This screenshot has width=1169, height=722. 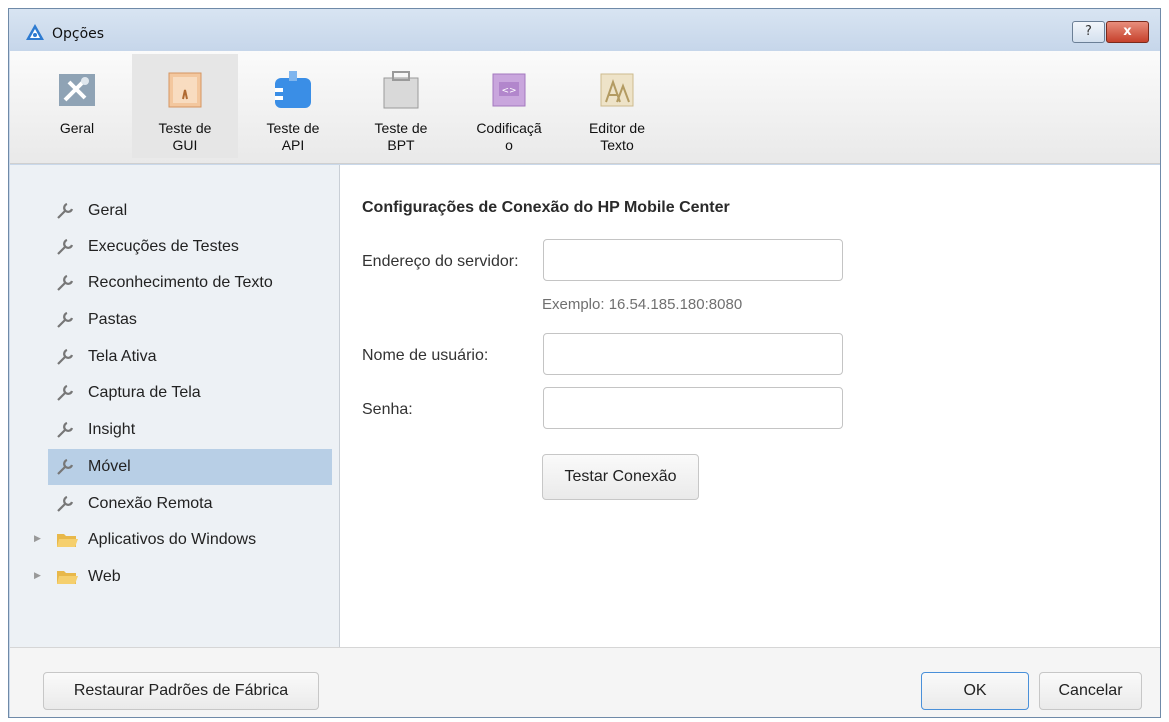 I want to click on tree-item-movel: Móvel, so click(x=190, y=467).